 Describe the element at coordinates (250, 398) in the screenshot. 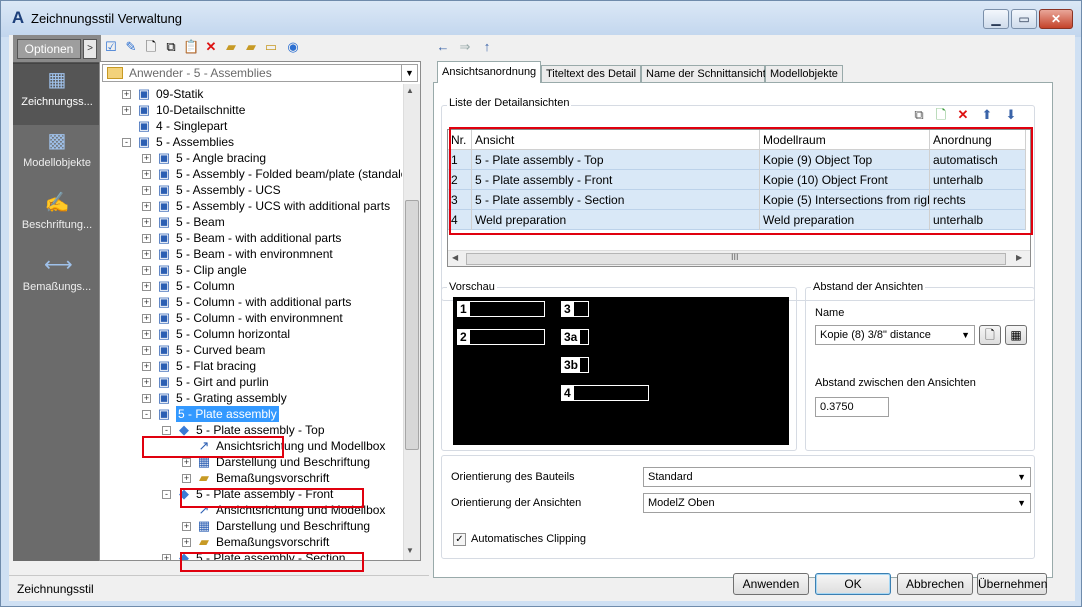

I see `tree-node: + ▣ 5 - Grating assembly` at that location.